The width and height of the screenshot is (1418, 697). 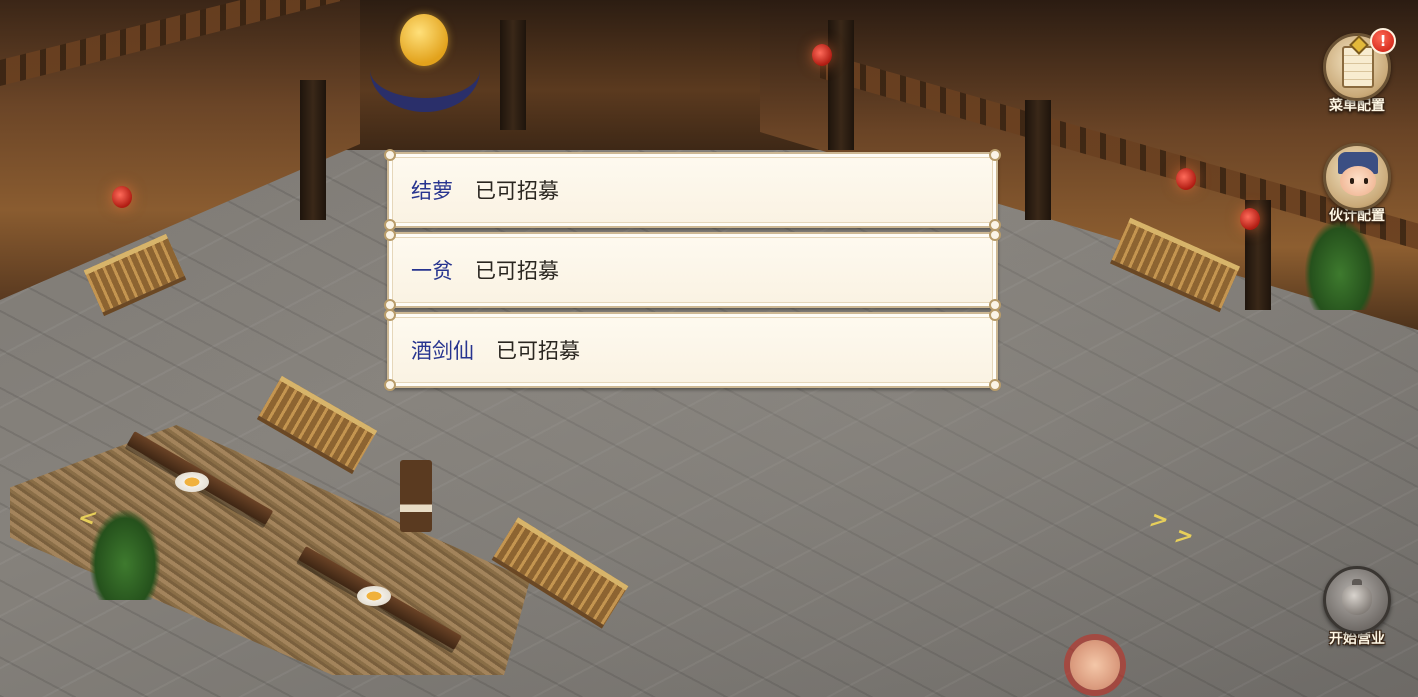 What do you see at coordinates (432, 271) in the screenshot?
I see `recruit-name: 一贫` at bounding box center [432, 271].